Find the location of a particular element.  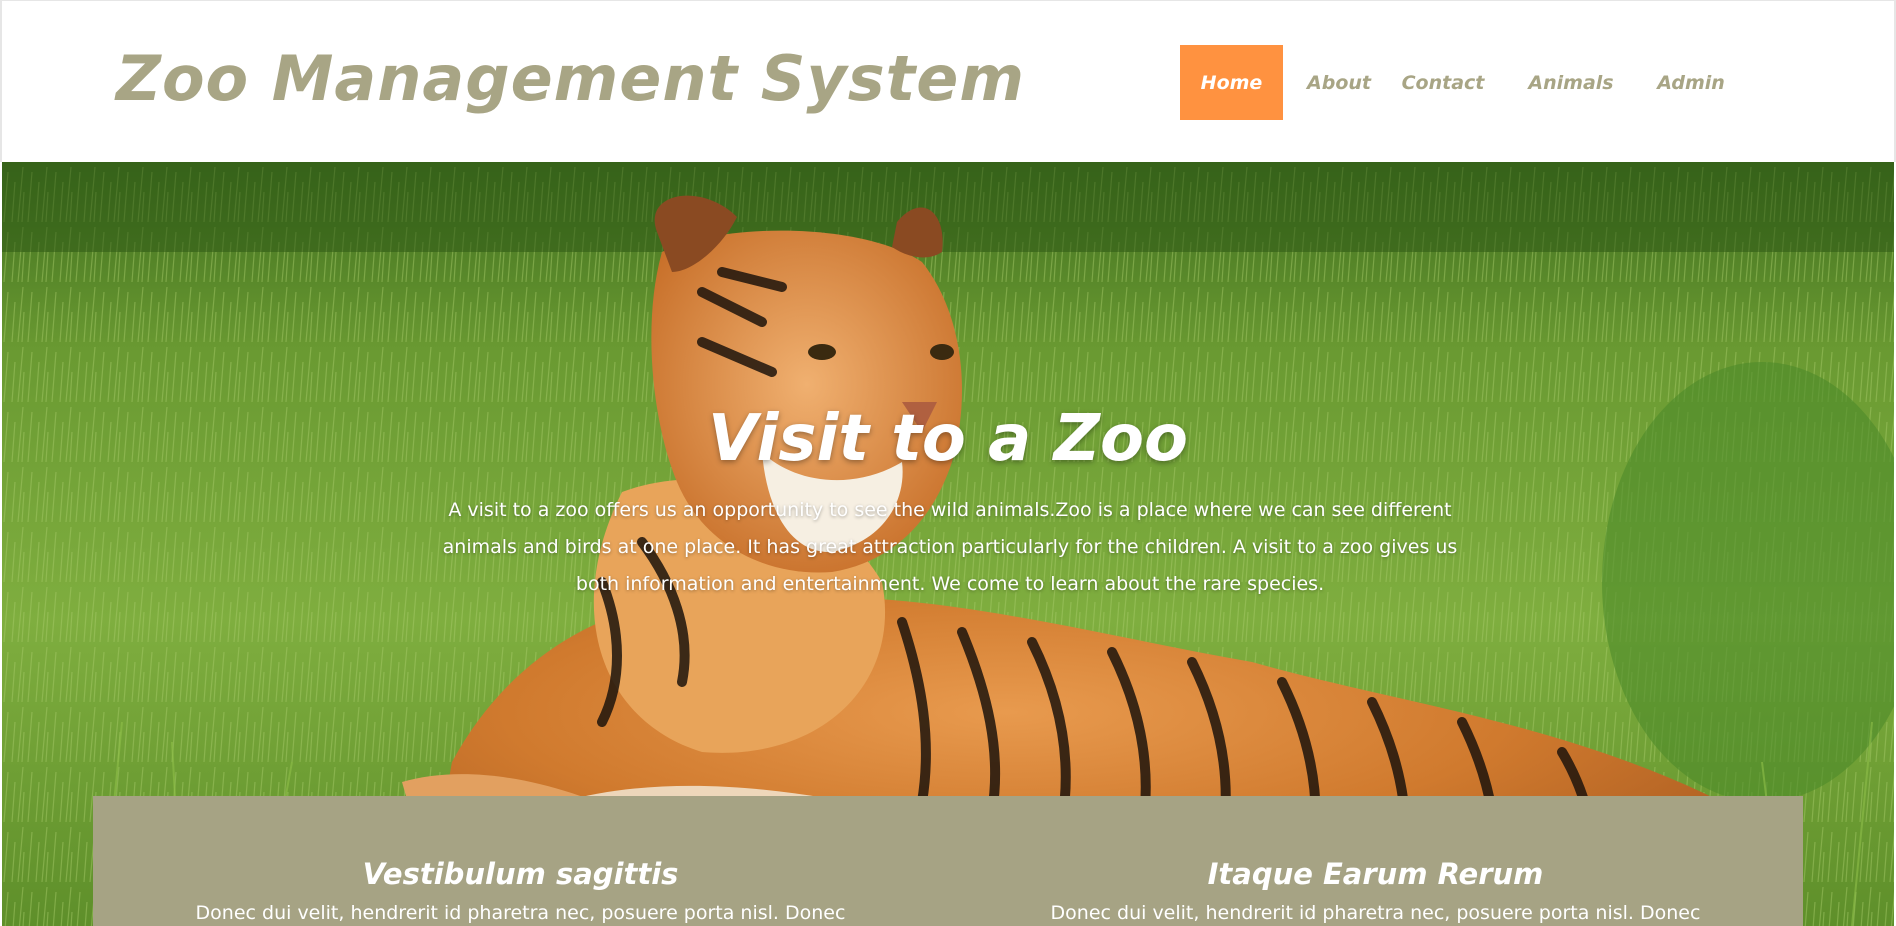

feature-title: Itaque Earum Rerum is located at coordinates (1375, 874).